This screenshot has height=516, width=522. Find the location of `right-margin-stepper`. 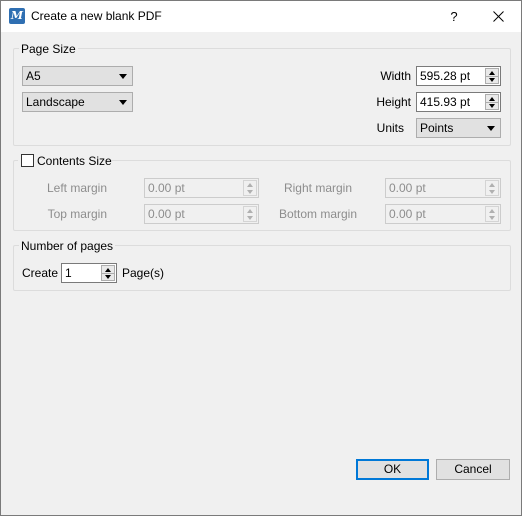

right-margin-stepper is located at coordinates (492, 188).